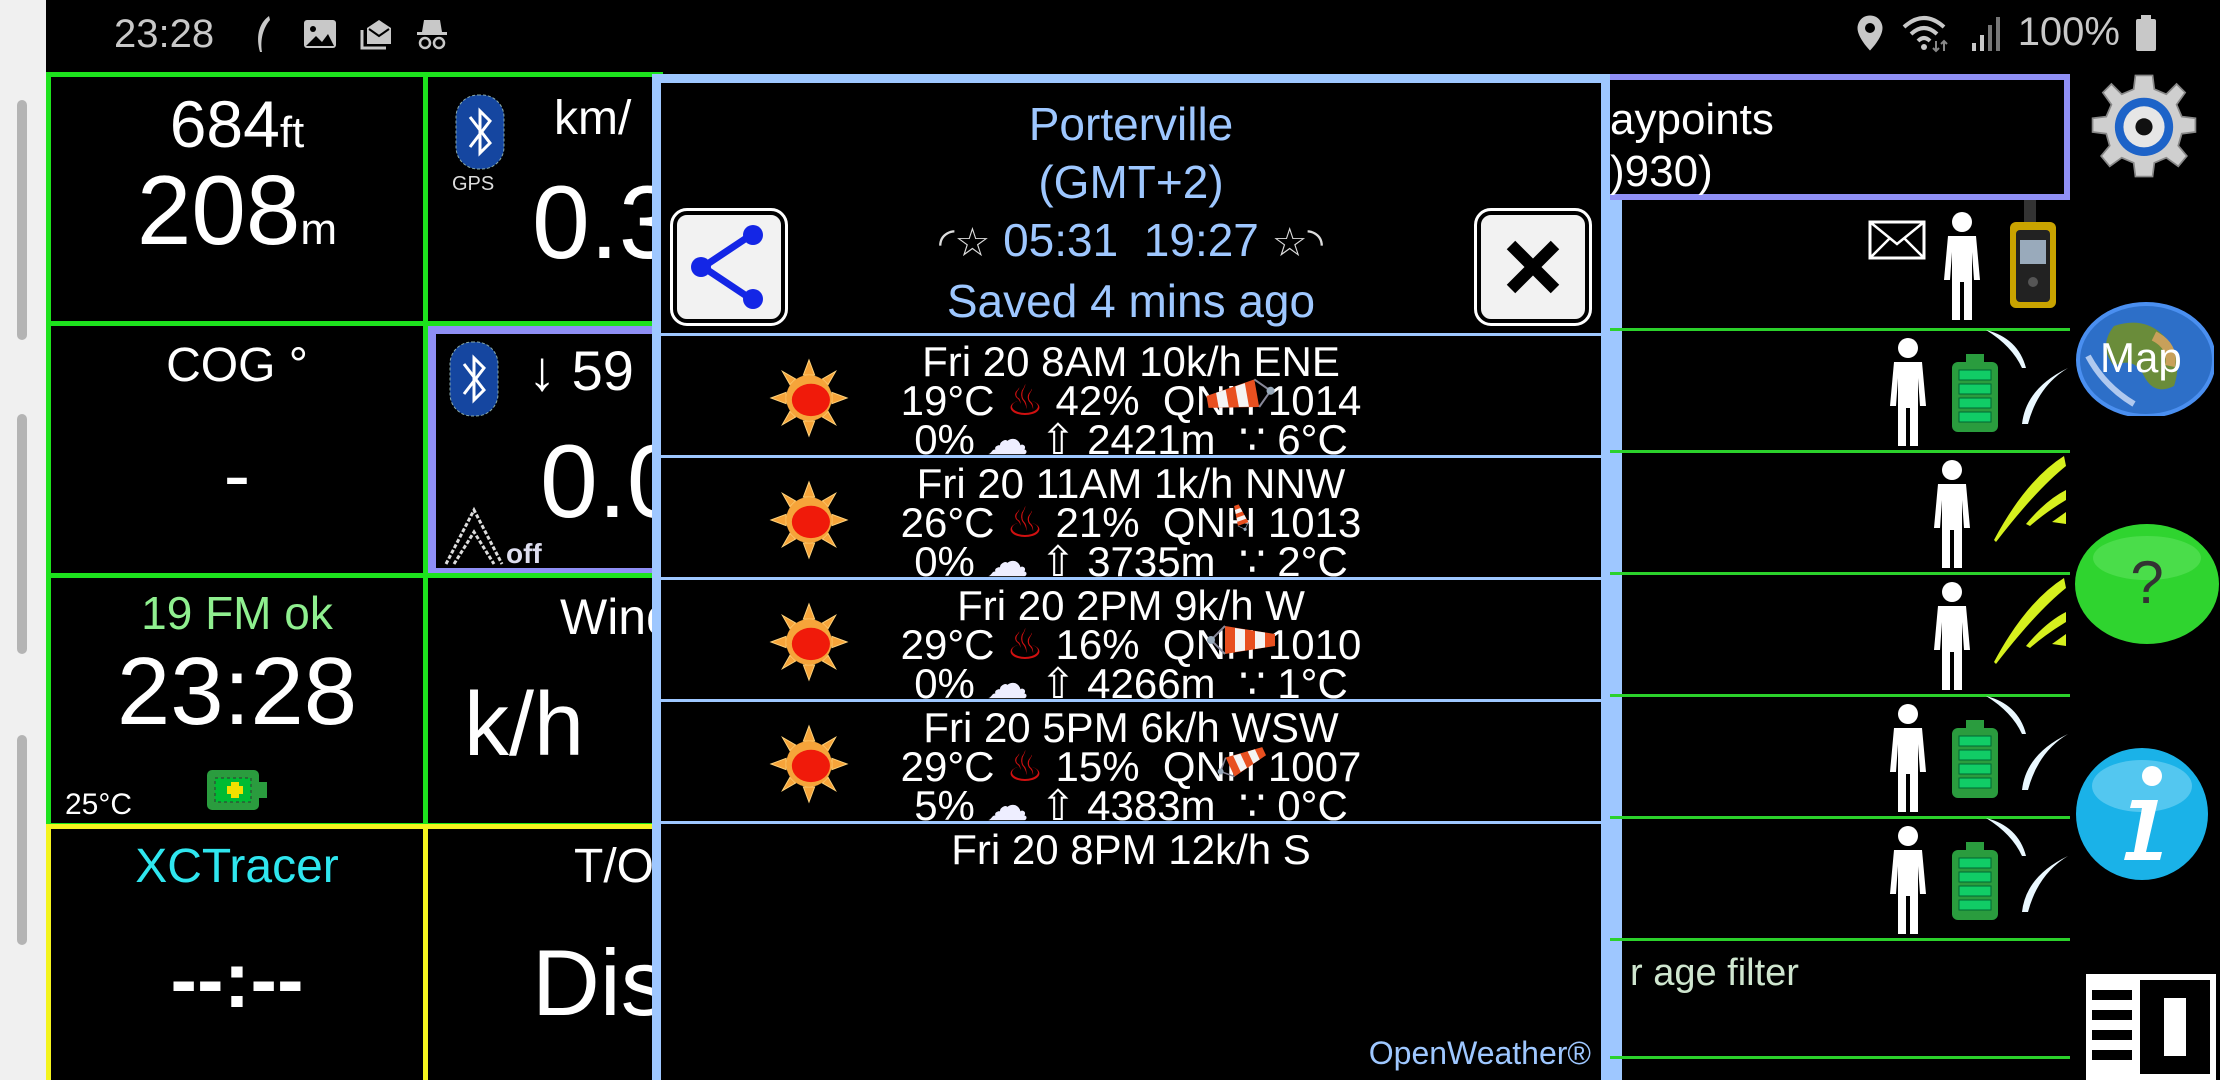 The image size is (2220, 1080). I want to click on help-button: ?, so click(2146, 581).